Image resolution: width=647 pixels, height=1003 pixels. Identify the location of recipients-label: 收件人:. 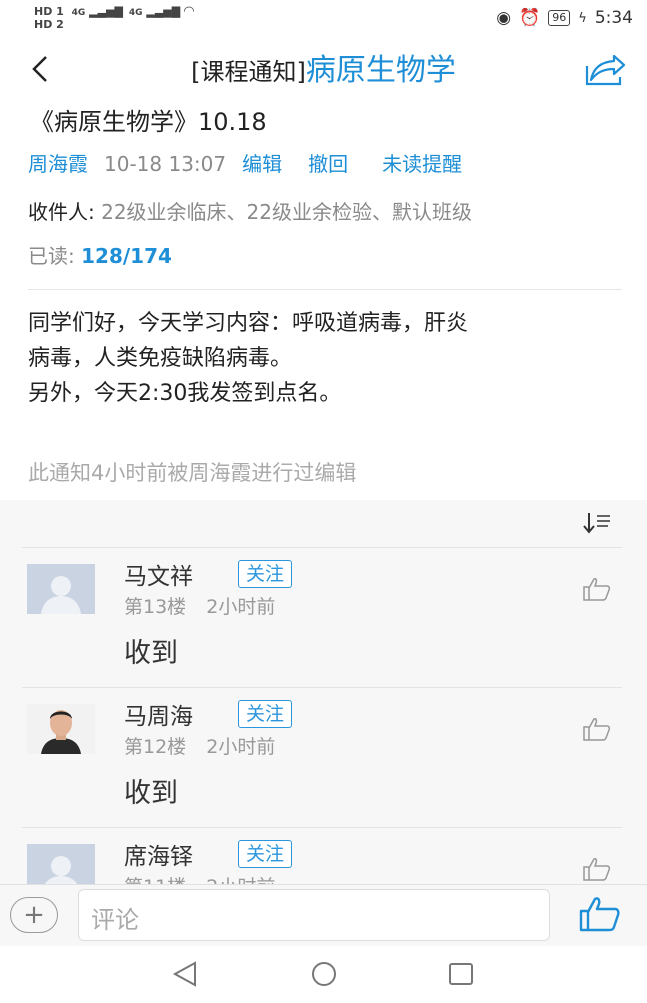
(61, 212).